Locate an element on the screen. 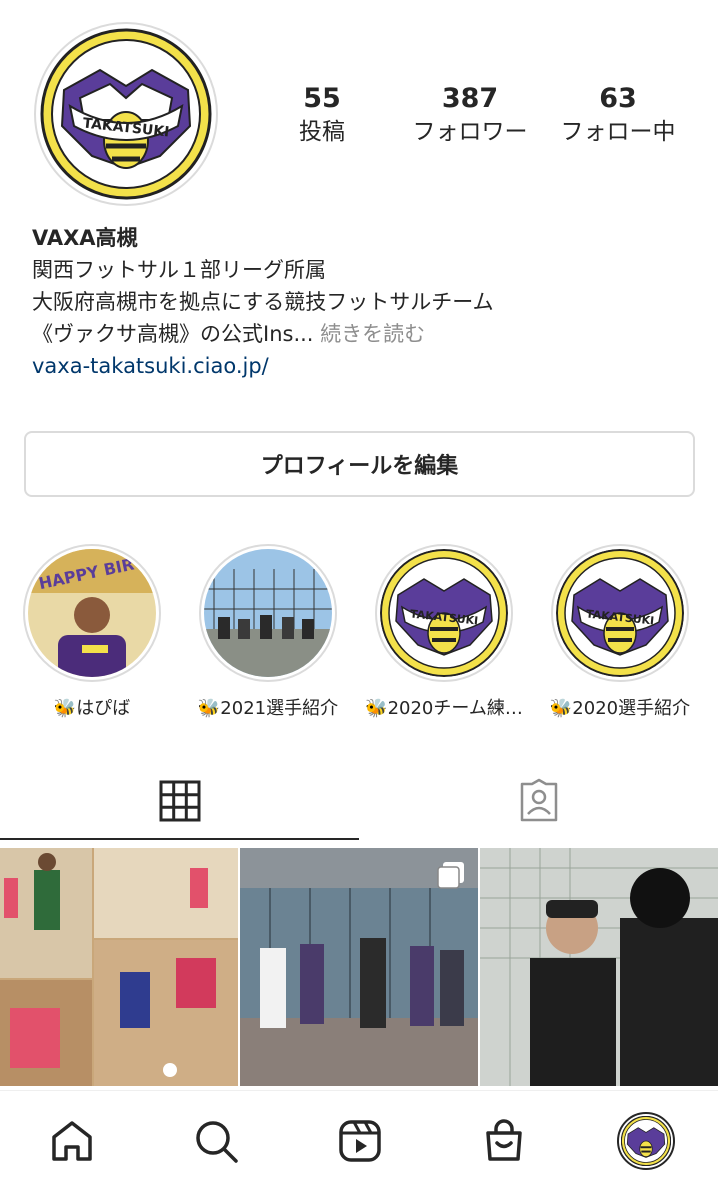 The width and height of the screenshot is (718, 1201). bottom-nav is located at coordinates (359, 1145).